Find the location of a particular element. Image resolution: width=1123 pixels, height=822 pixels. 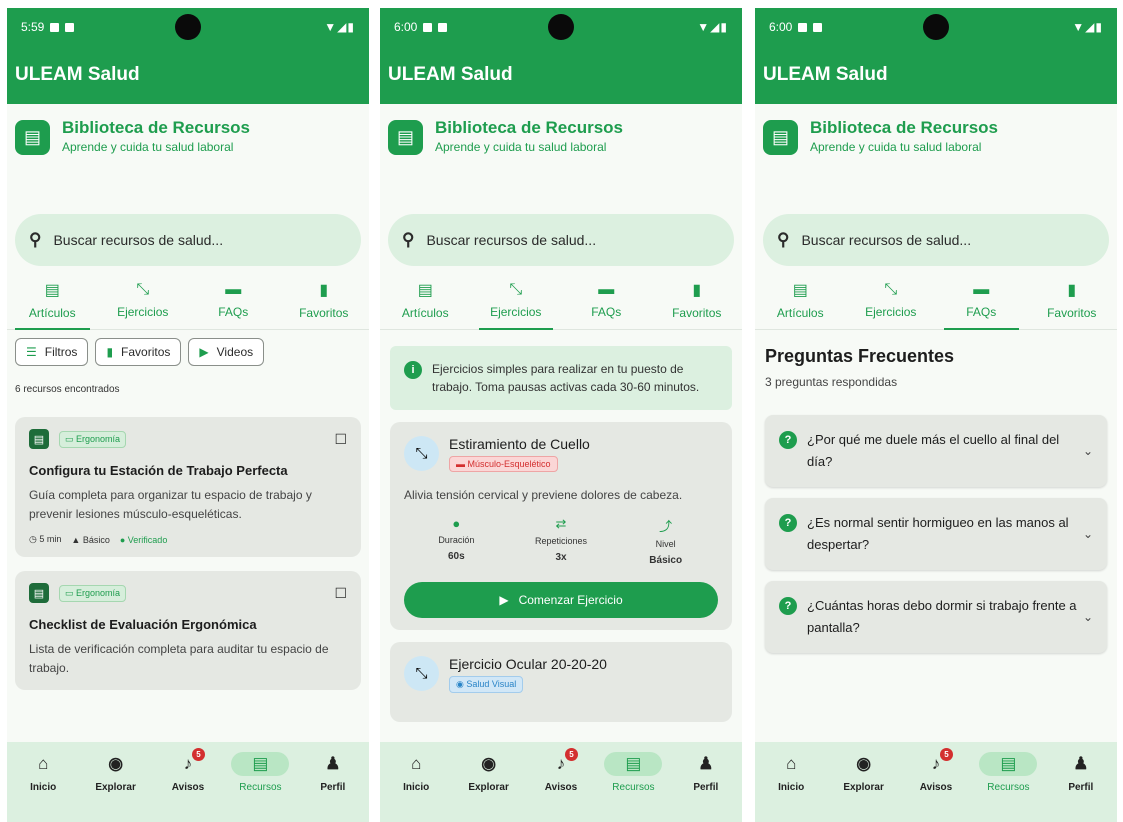

stat-label: Duración is located at coordinates (456, 540).